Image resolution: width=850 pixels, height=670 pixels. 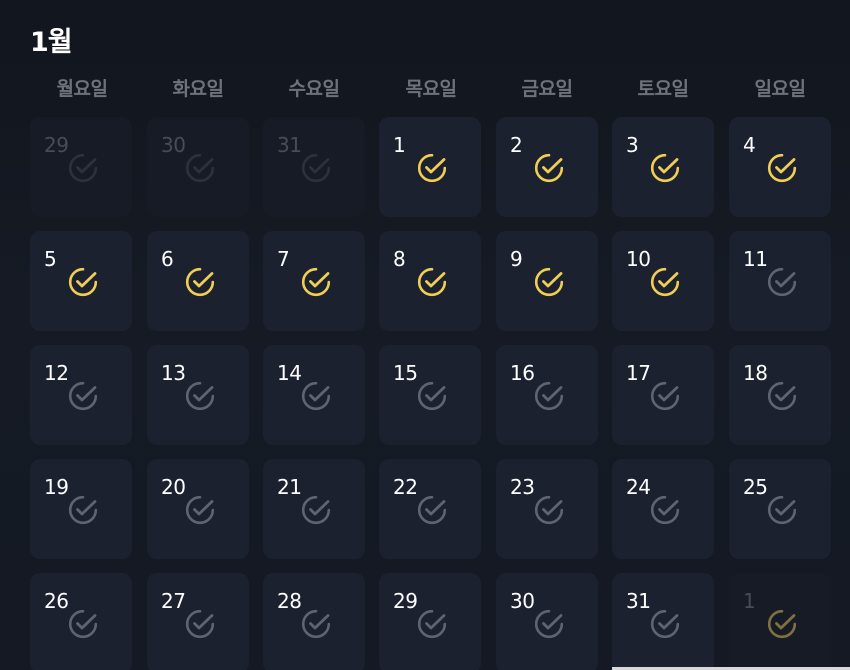 I want to click on day-number: 4, so click(x=749, y=145).